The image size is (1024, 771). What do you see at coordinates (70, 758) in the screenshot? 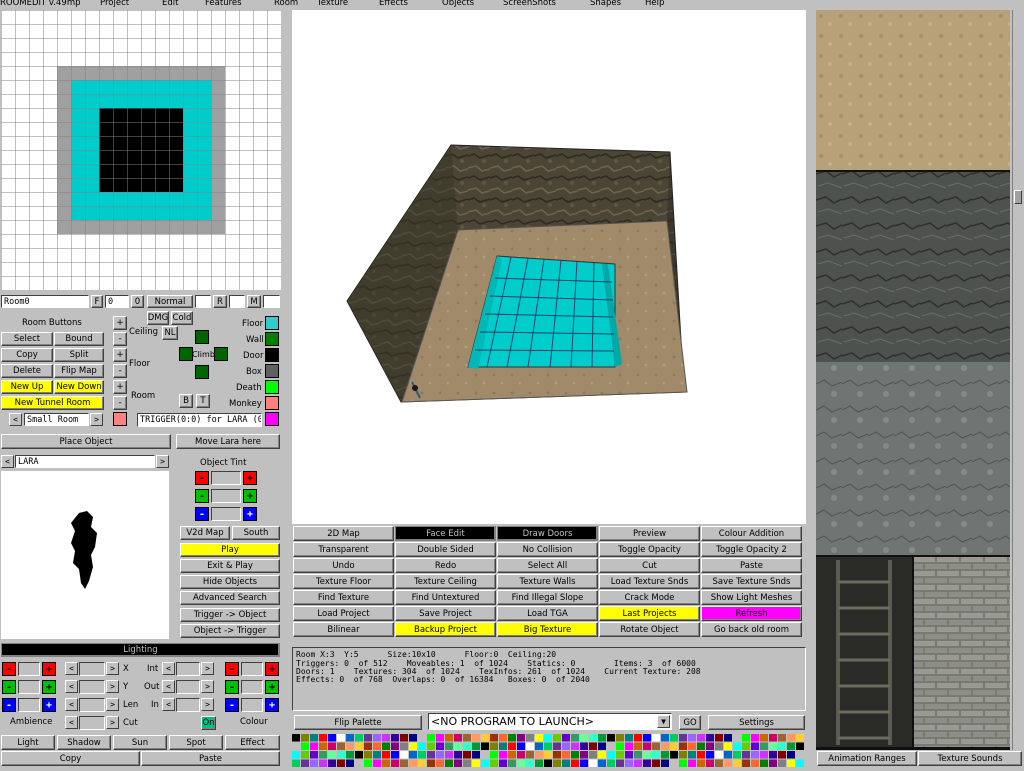
I see `copy-light-button: Copy` at bounding box center [70, 758].